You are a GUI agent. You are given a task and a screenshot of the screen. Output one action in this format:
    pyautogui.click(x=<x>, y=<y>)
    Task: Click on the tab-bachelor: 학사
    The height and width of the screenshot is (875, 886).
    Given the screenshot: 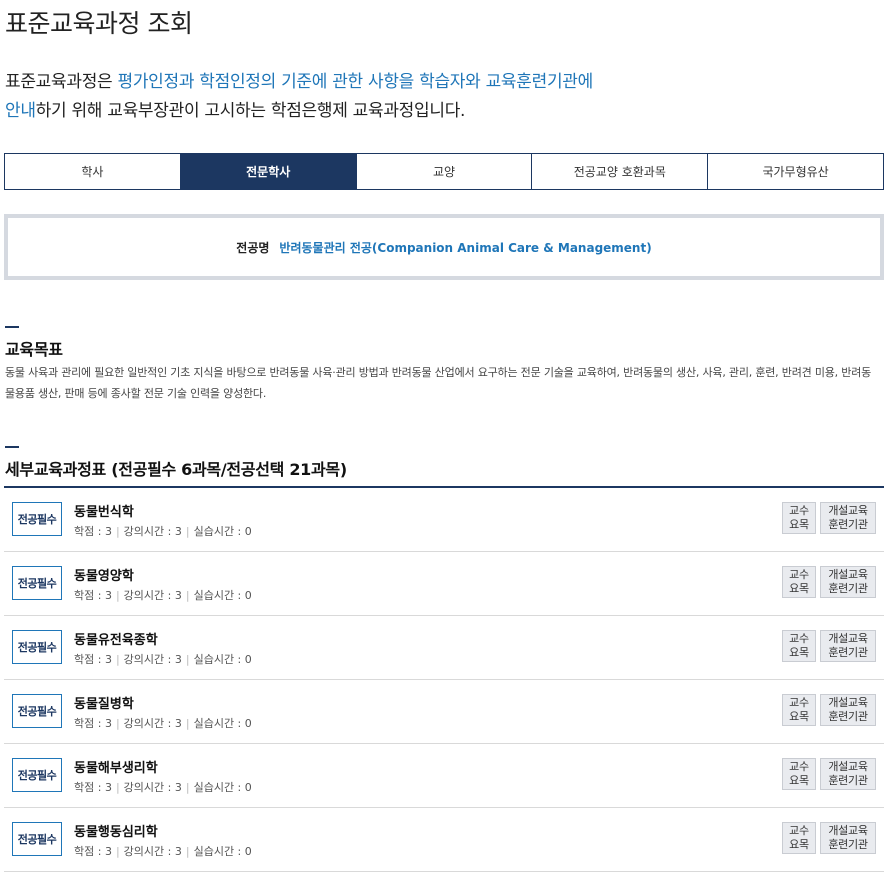 What is the action you would take?
    pyautogui.click(x=93, y=171)
    